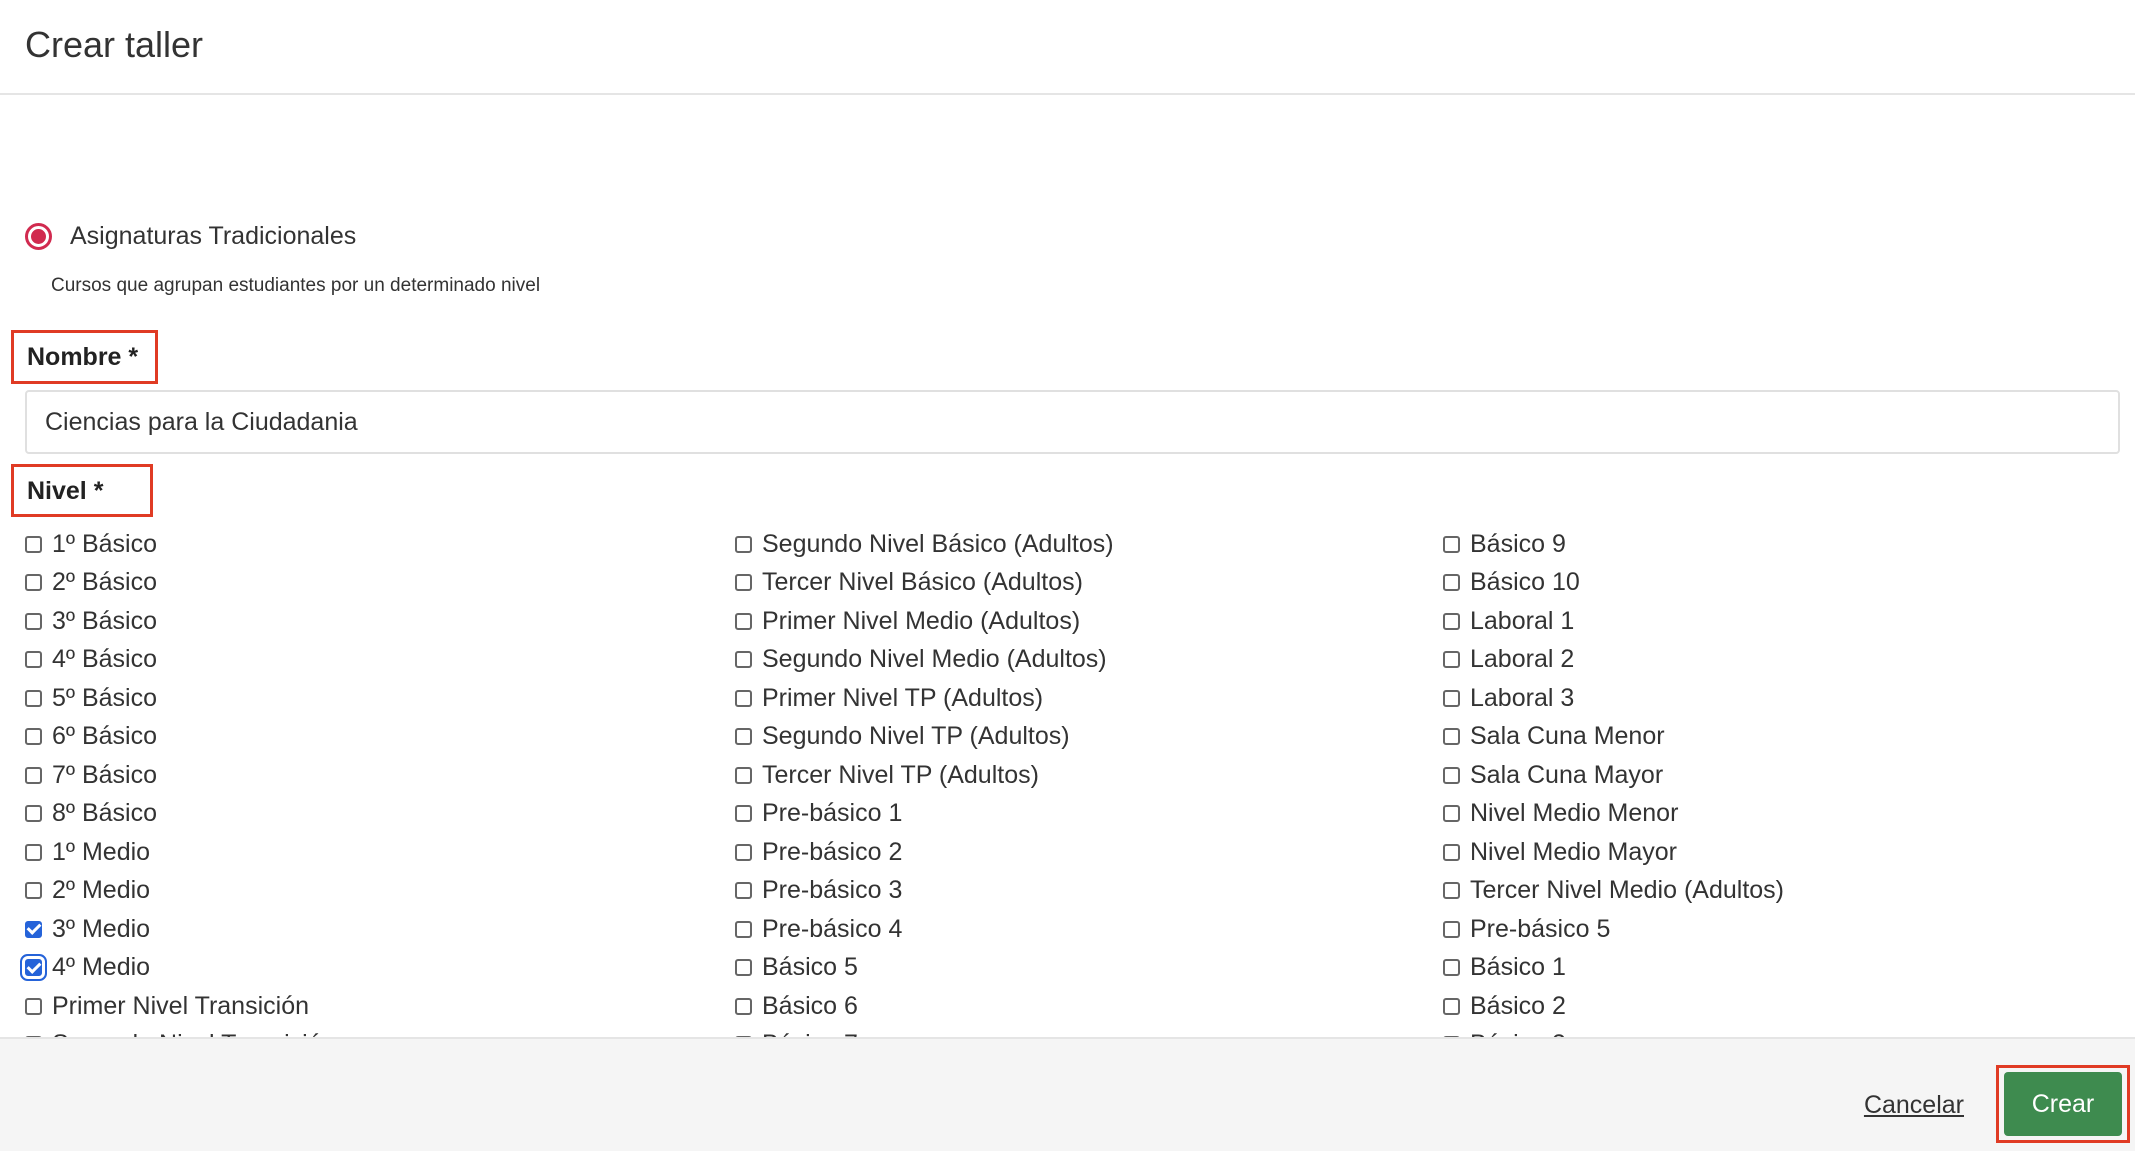 This screenshot has height=1151, width=2135. I want to click on nivel-option-label: Primer Nivel TP (Adultos), so click(903, 697).